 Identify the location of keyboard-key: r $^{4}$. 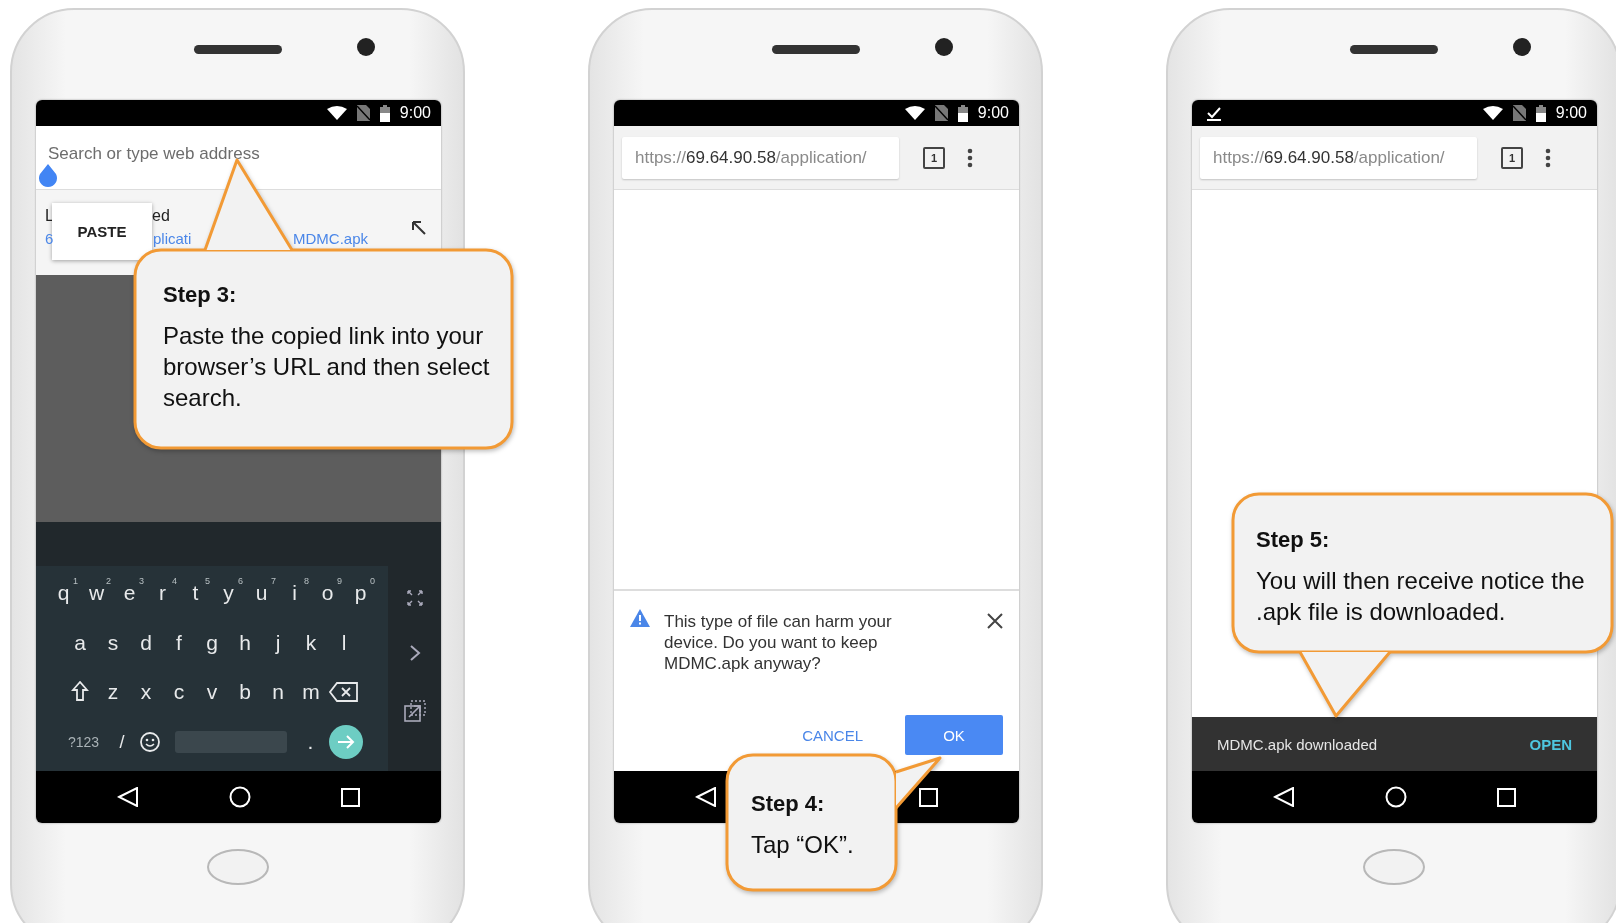
(162, 592).